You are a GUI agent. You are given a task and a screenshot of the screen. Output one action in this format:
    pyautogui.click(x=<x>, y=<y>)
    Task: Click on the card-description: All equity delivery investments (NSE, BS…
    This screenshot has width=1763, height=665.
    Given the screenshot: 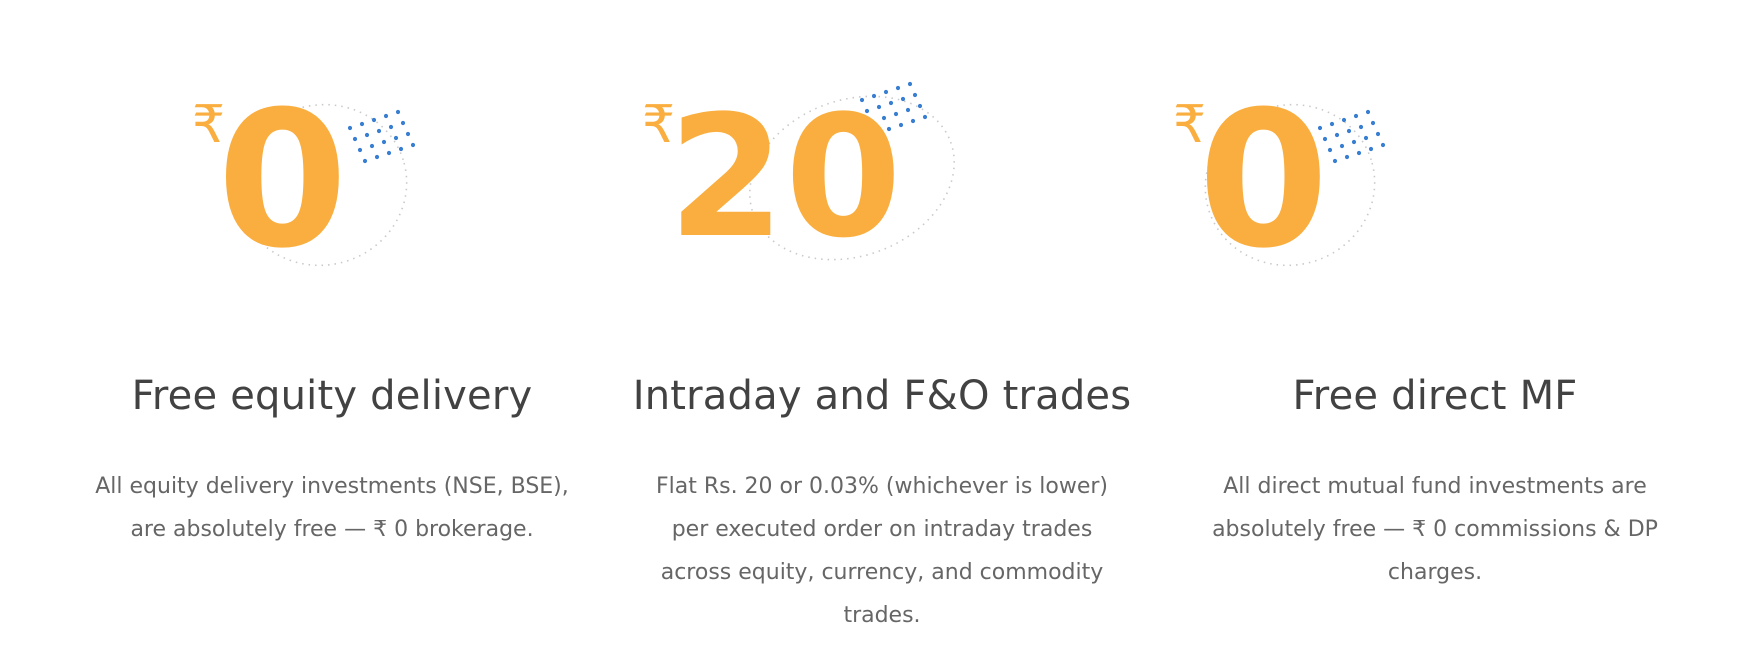 What is the action you would take?
    pyautogui.click(x=332, y=508)
    